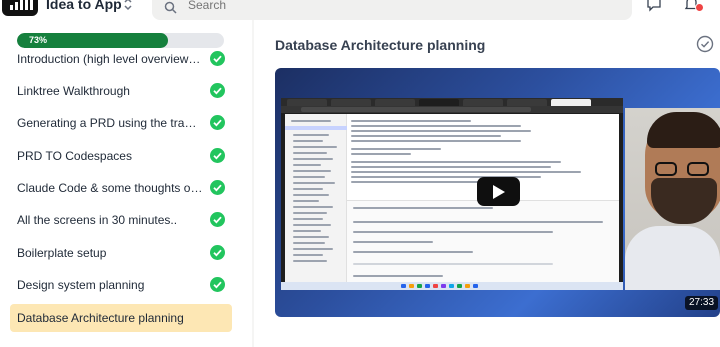  I want to click on play-icon, so click(499, 192).